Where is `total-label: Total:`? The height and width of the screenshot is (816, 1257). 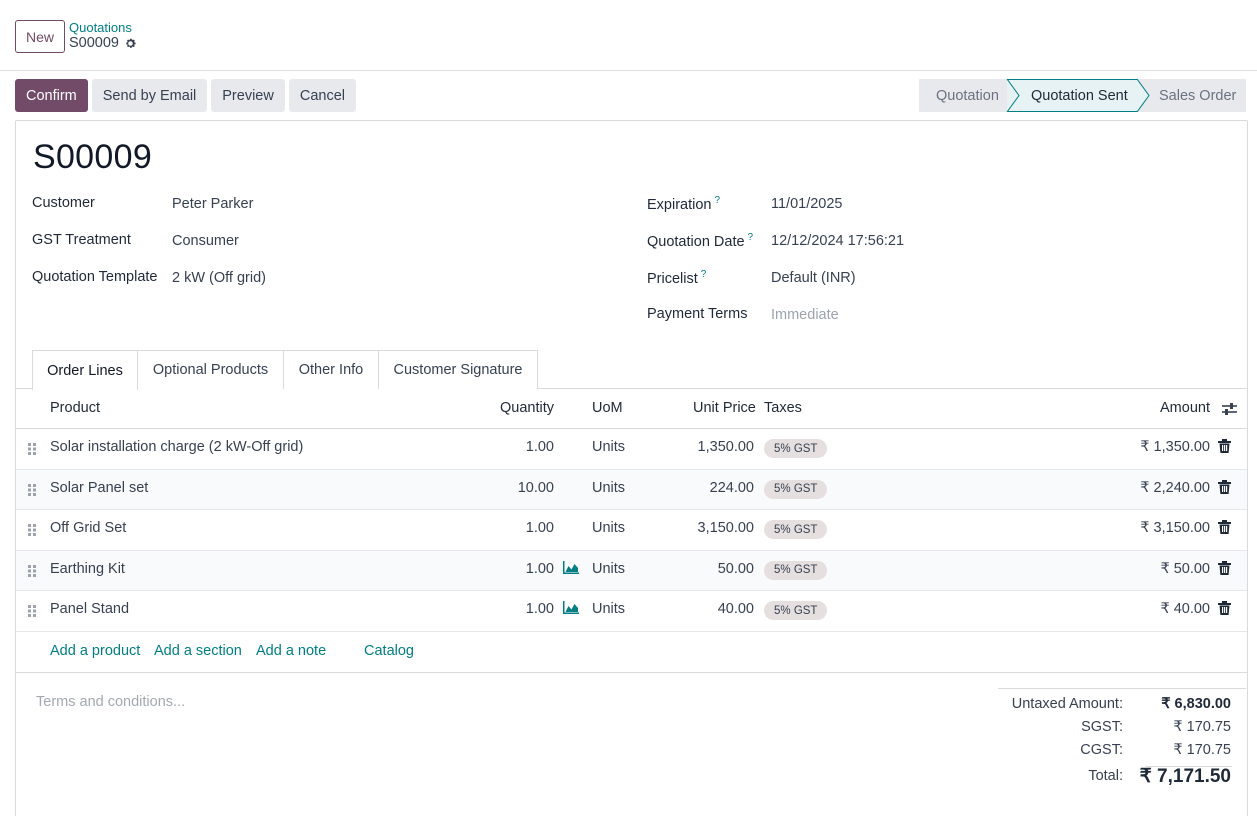
total-label: Total: is located at coordinates (1105, 776).